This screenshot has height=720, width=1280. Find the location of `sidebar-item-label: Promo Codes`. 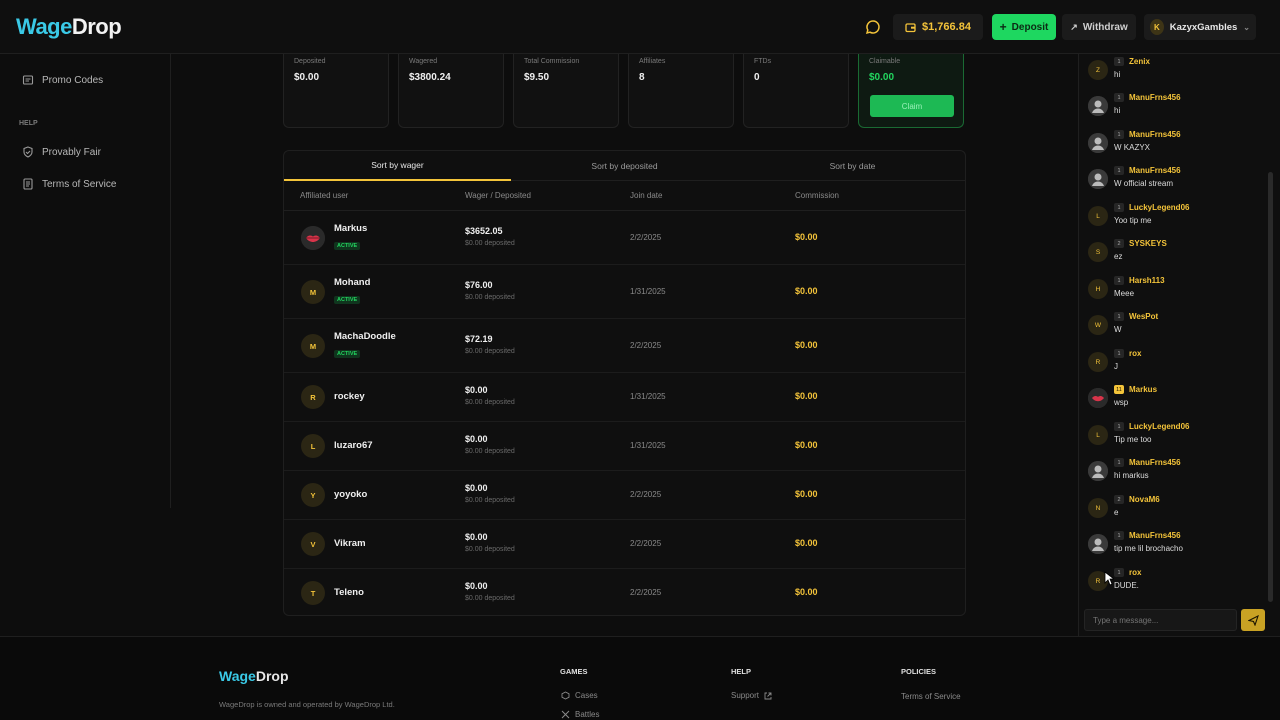

sidebar-item-label: Promo Codes is located at coordinates (73, 80).